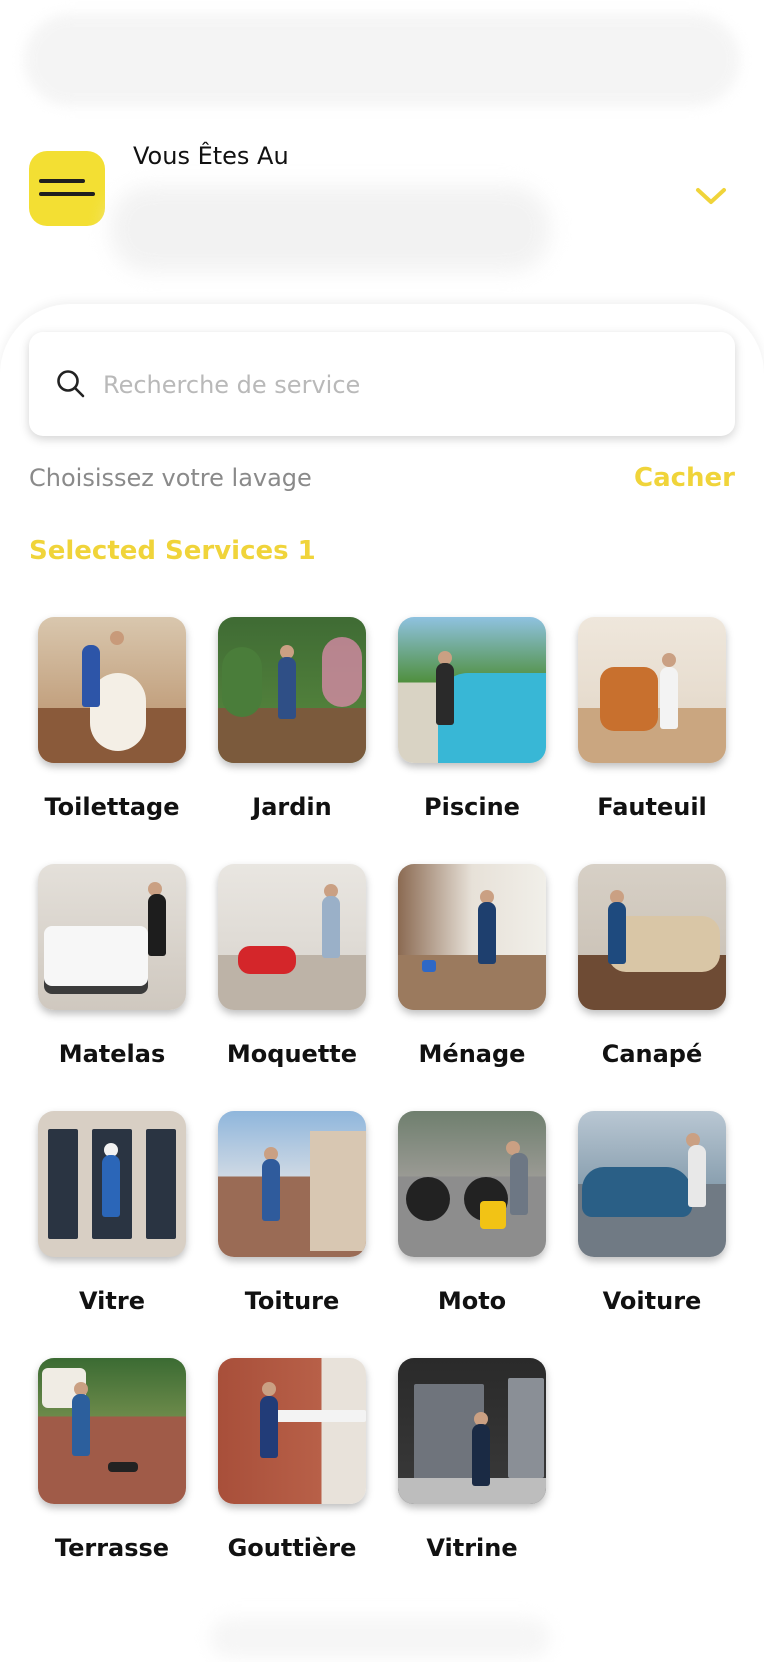 The height and width of the screenshot is (1662, 764). What do you see at coordinates (472, 1548) in the screenshot?
I see `service-label: Vitrine` at bounding box center [472, 1548].